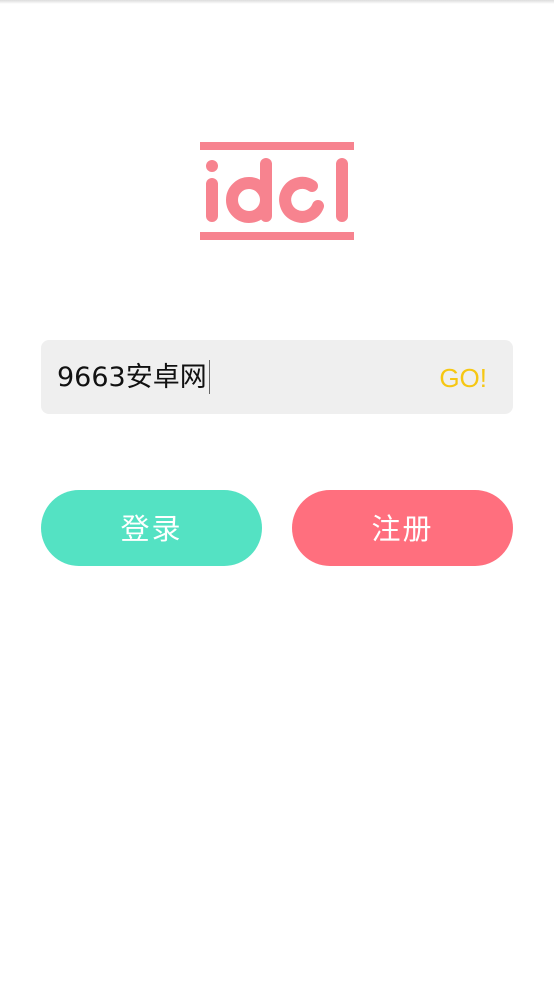  I want to click on search-input: 9663安卓网, so click(133, 377).